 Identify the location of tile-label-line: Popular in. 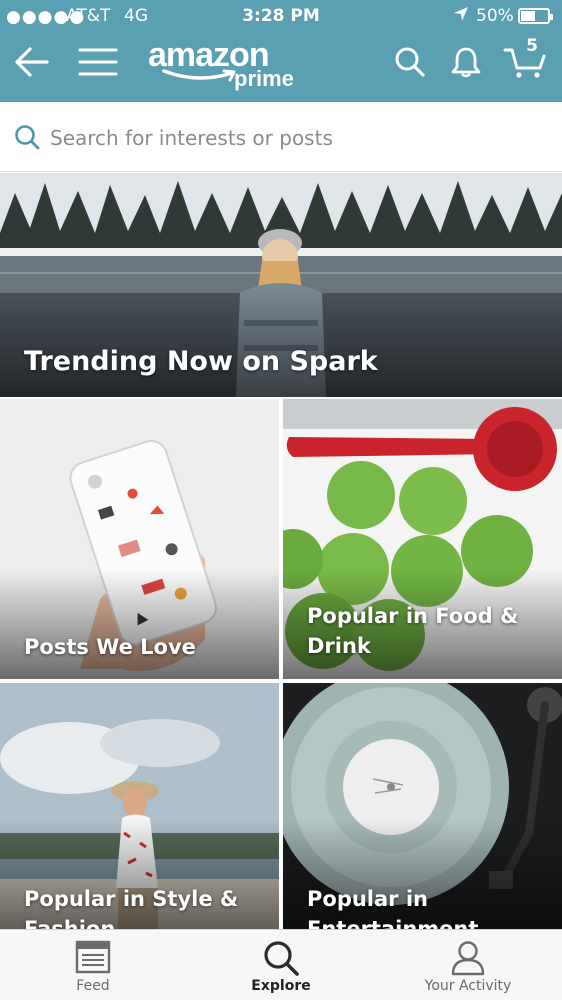
(367, 899).